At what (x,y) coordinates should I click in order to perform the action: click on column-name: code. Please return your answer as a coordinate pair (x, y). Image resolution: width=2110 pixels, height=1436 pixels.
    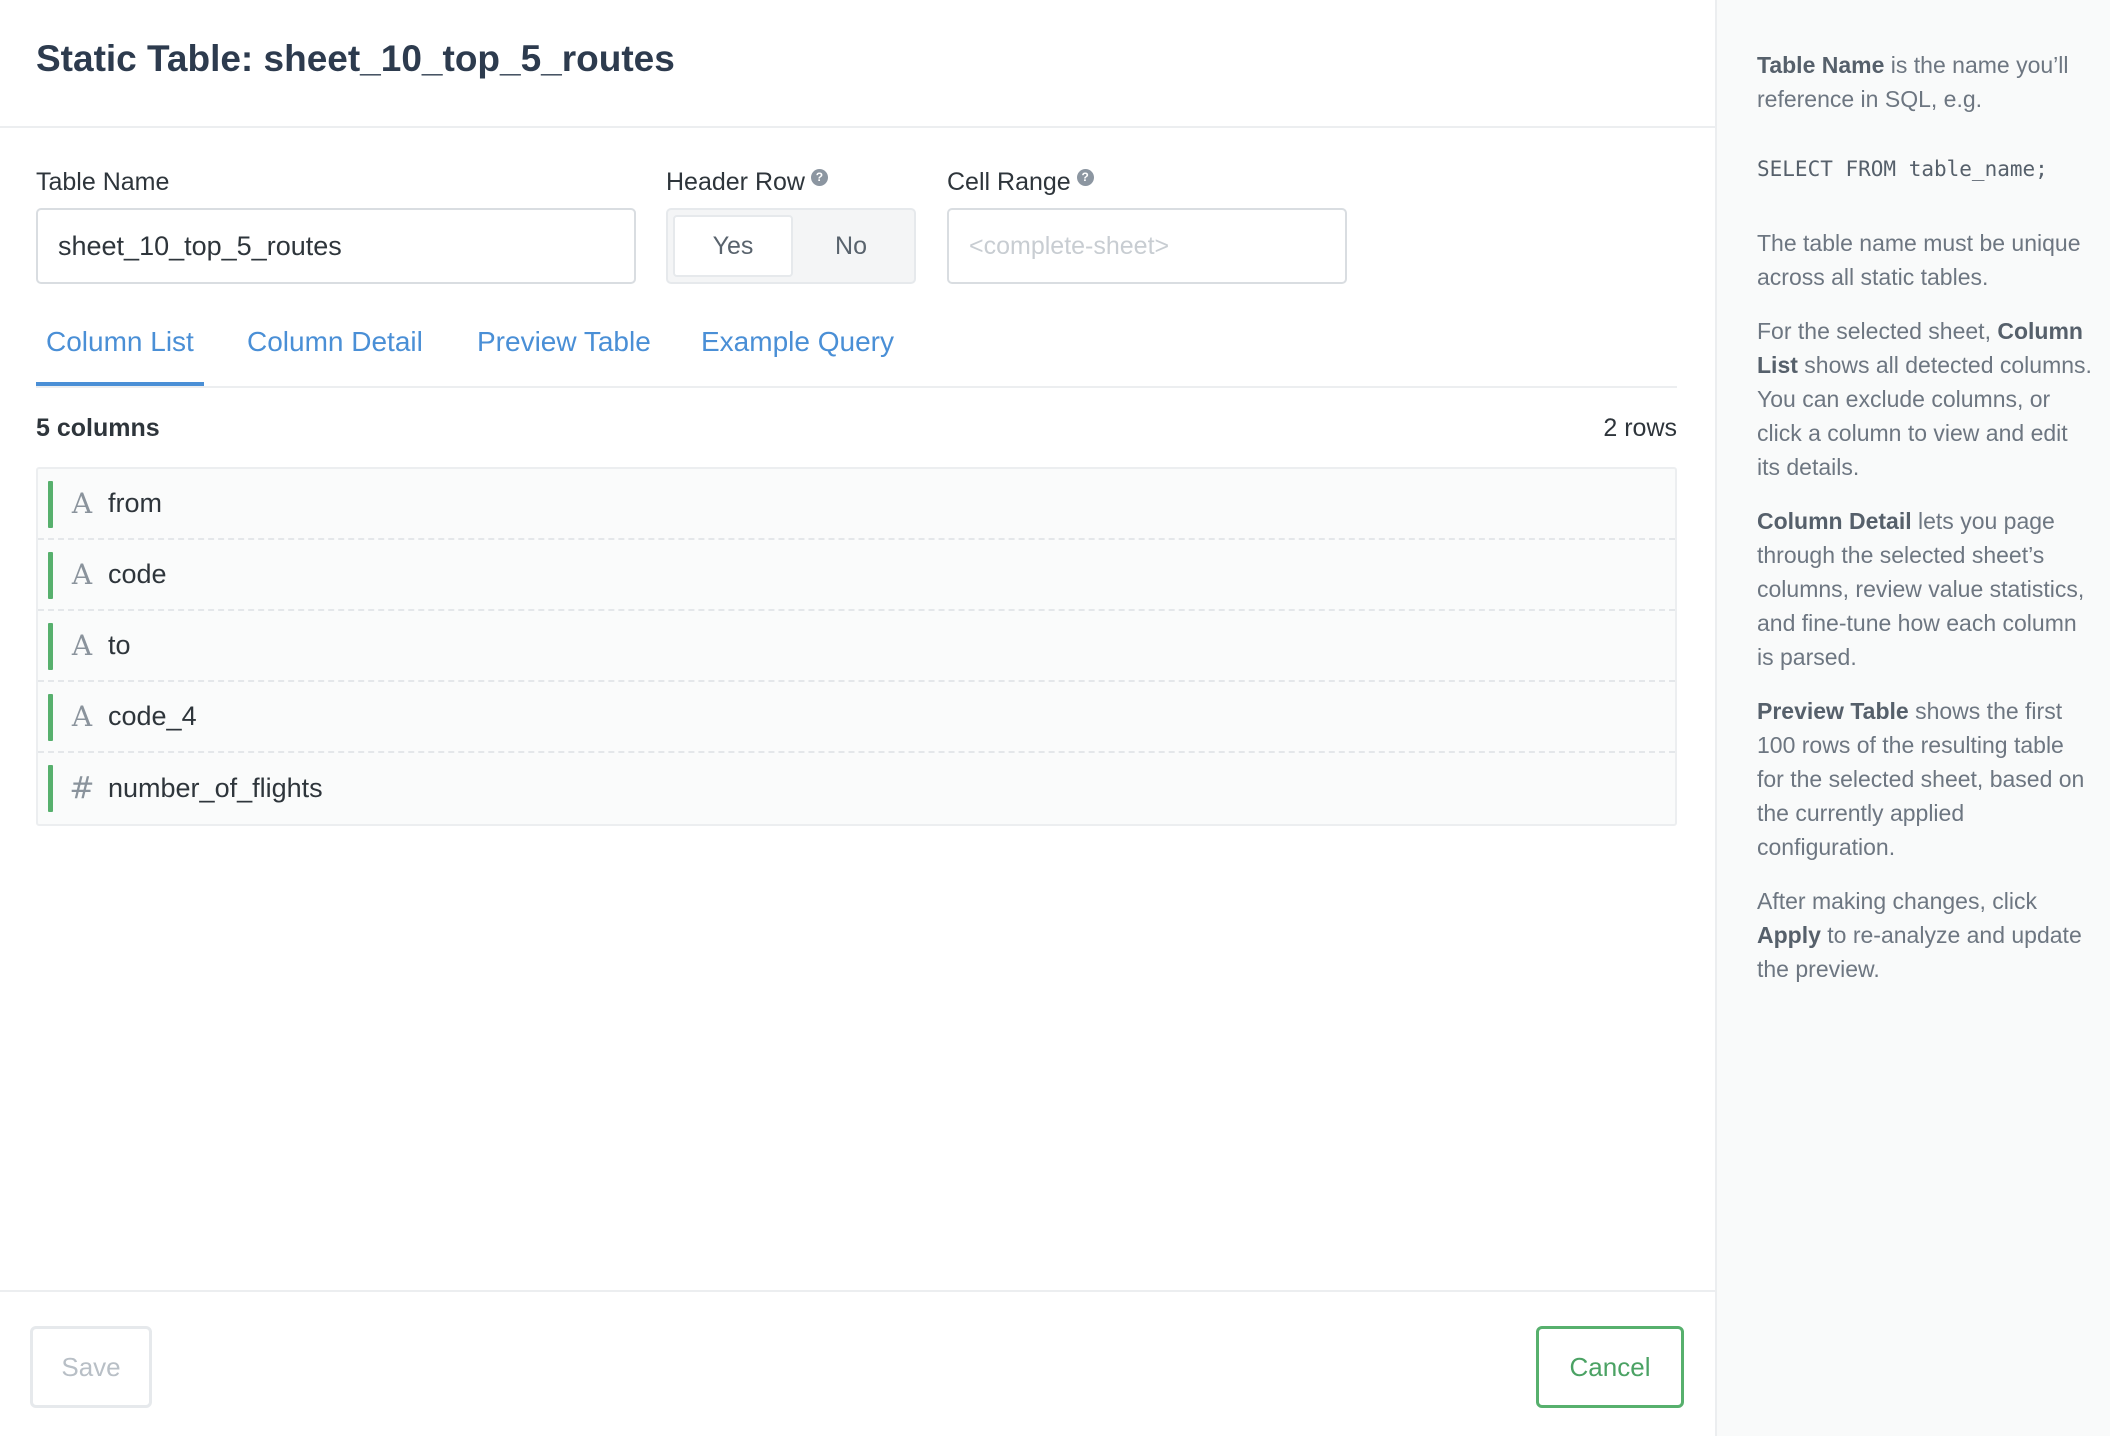
    Looking at the image, I should click on (137, 574).